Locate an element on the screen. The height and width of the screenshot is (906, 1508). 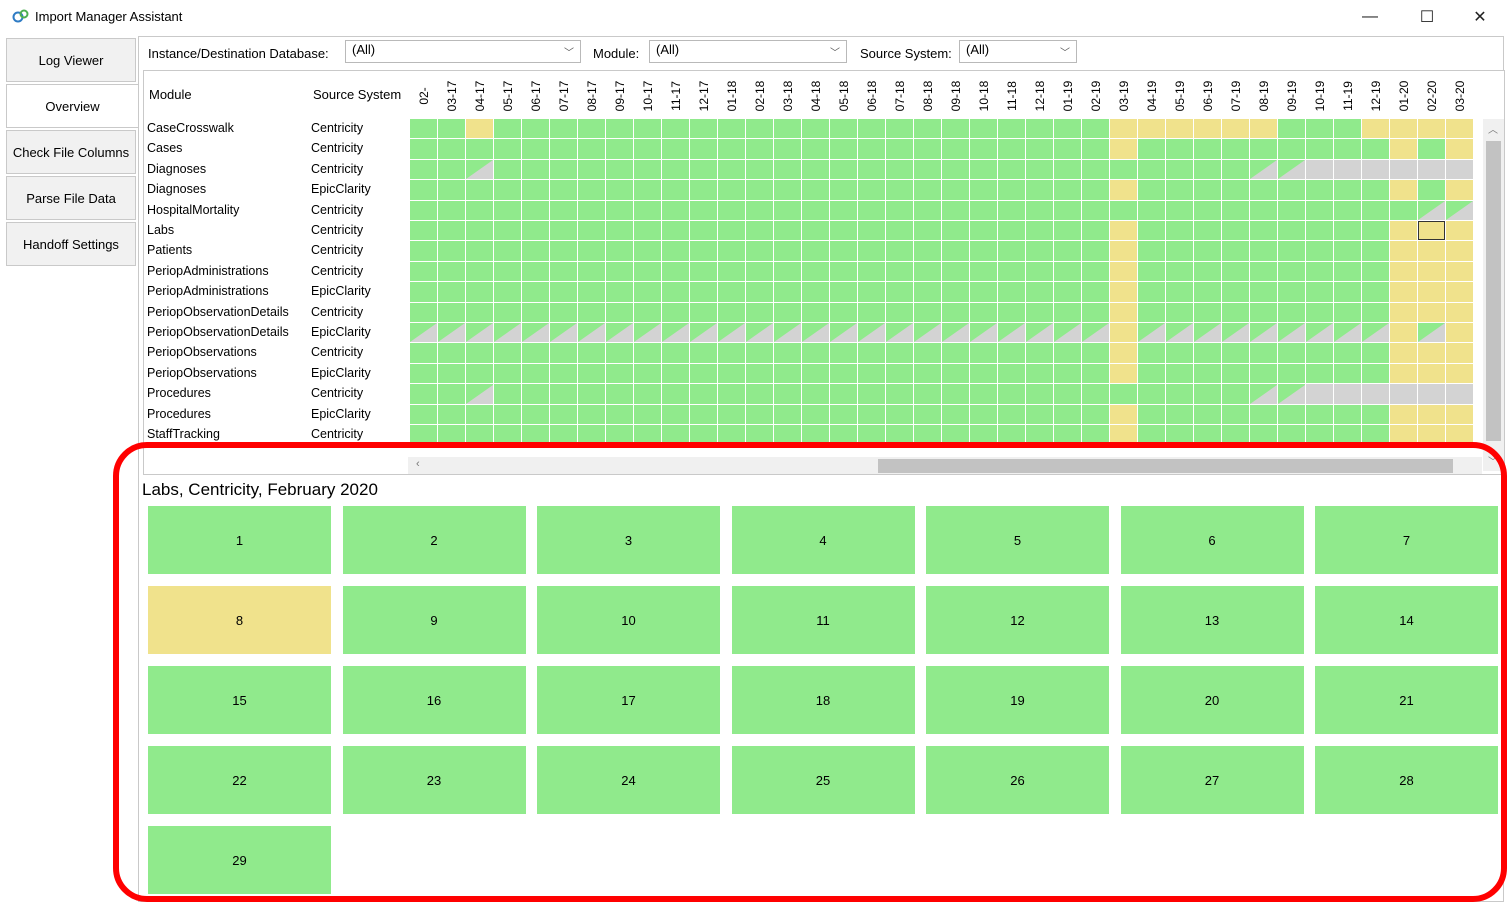
month-header: 11-19 is located at coordinates (1348, 96).